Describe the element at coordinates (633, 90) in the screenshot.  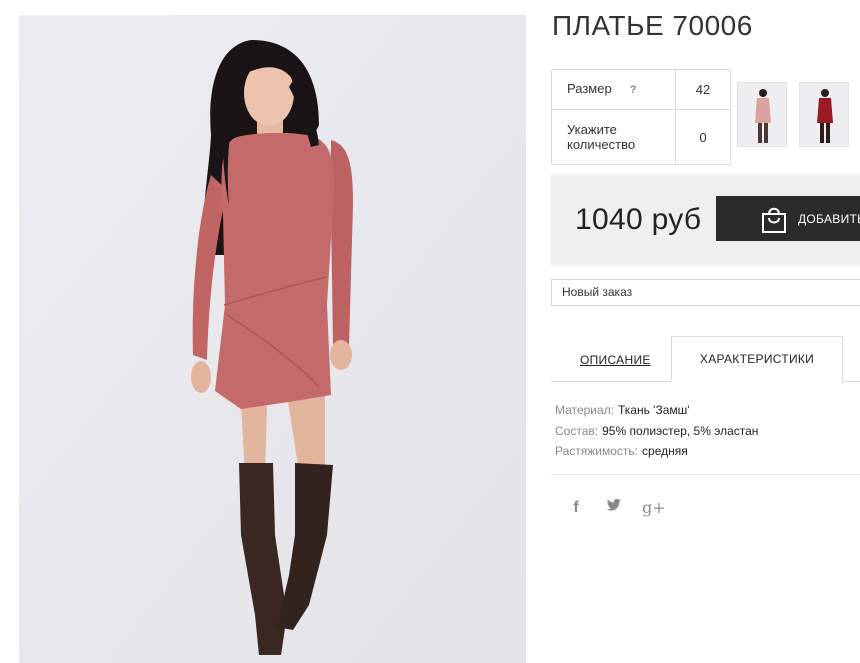
I see `question-icon: ?` at that location.